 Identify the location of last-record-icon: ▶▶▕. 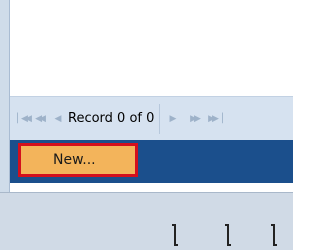
(214, 119).